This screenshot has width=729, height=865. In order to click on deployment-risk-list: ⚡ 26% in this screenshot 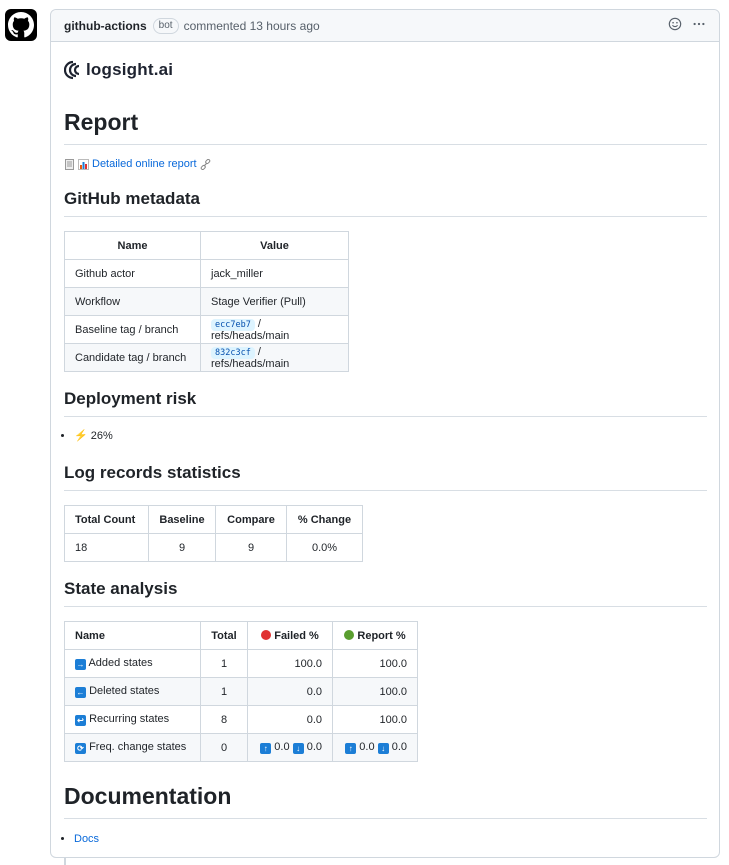, I will do `click(385, 435)`.